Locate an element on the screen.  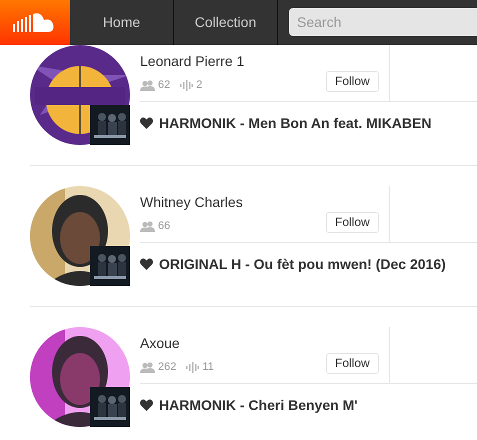
followers-count: 262 is located at coordinates (167, 367).